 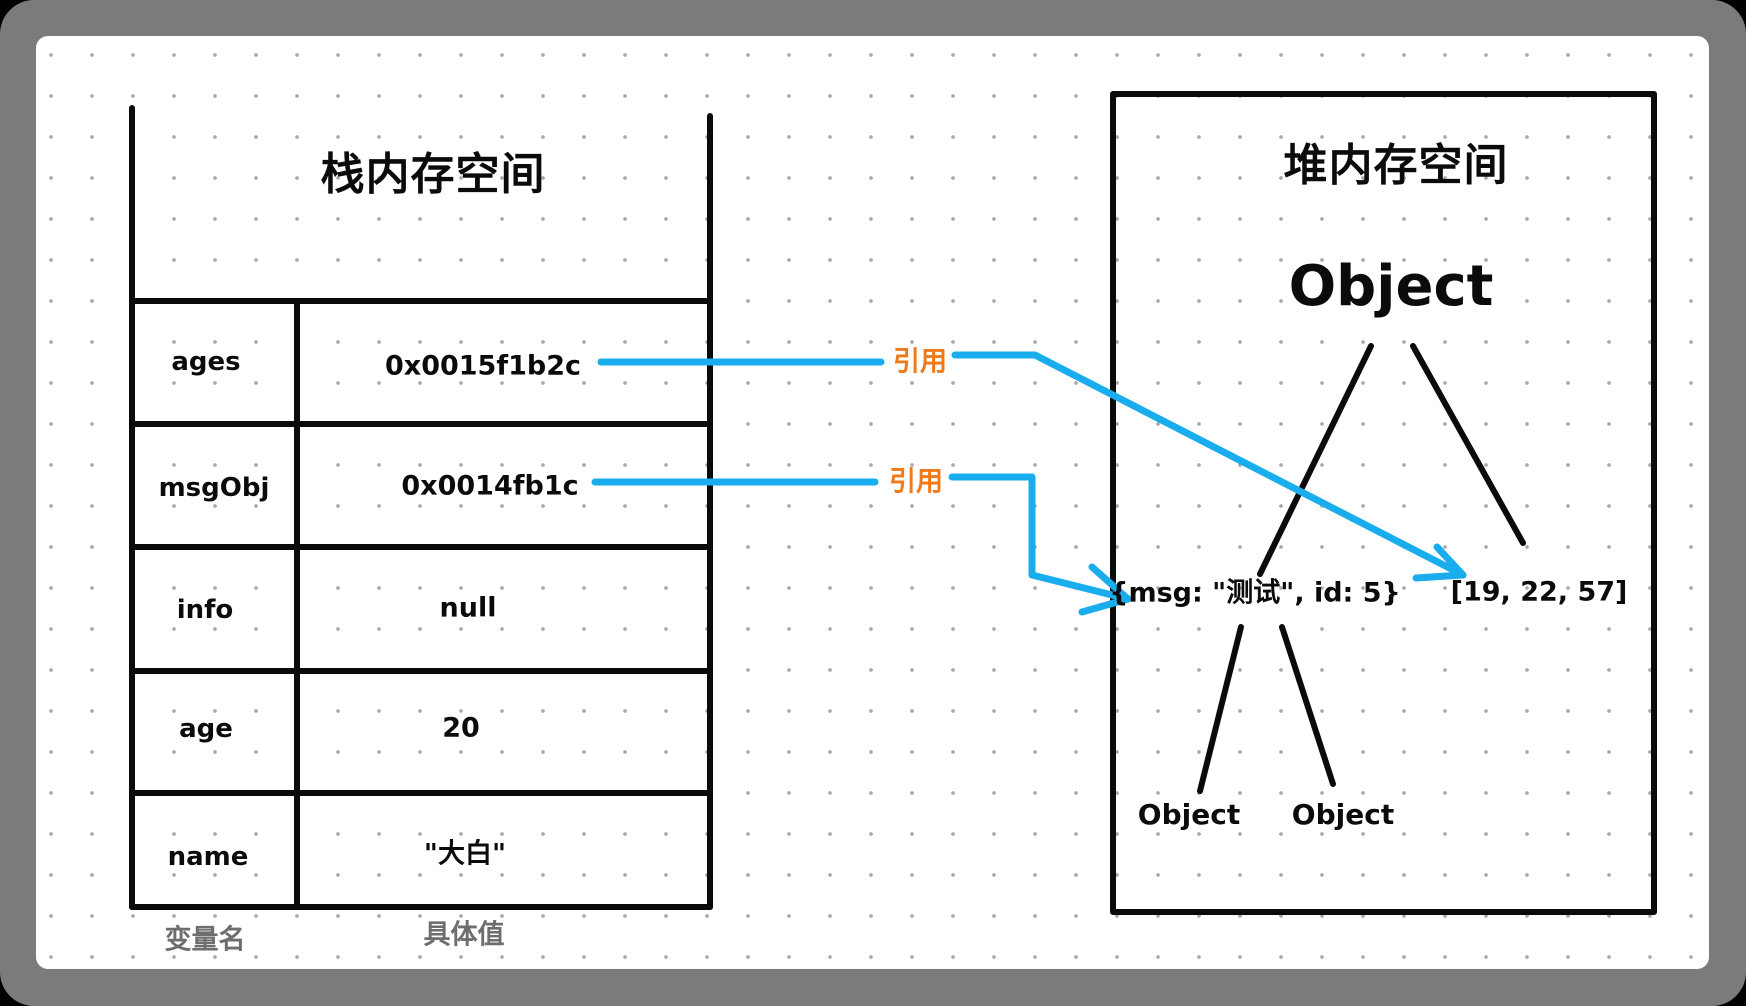 What do you see at coordinates (1396, 165) in the screenshot?
I see `heap-title: 堆内存空间` at bounding box center [1396, 165].